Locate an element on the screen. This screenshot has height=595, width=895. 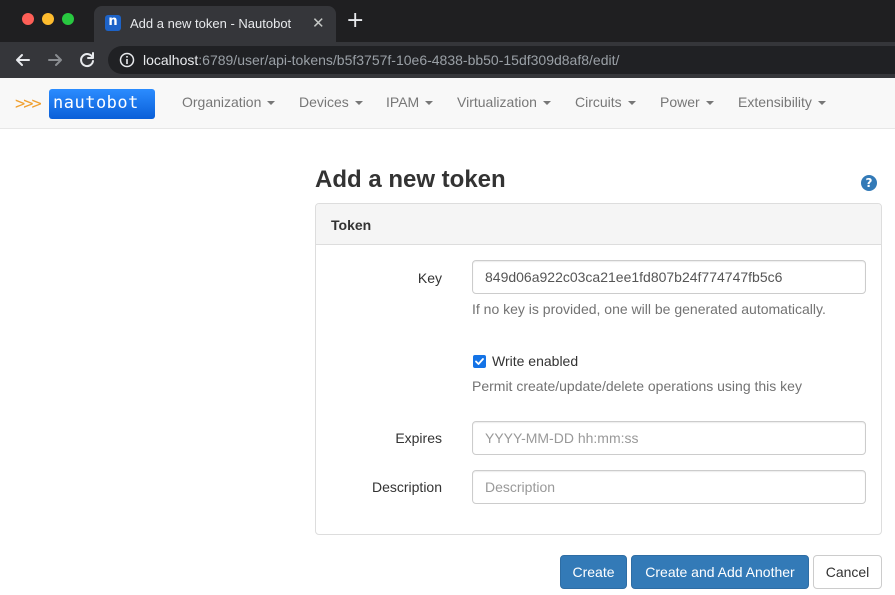
key-label: Key is located at coordinates (429, 278).